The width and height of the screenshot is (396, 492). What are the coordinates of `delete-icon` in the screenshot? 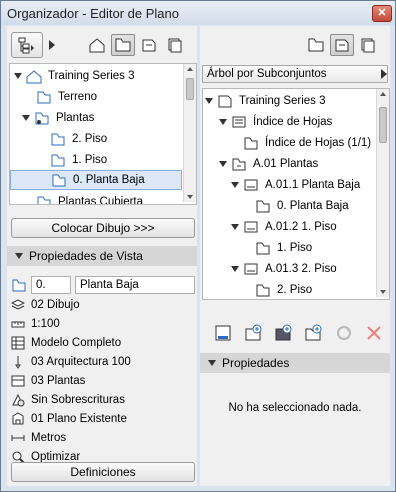 It's located at (374, 333).